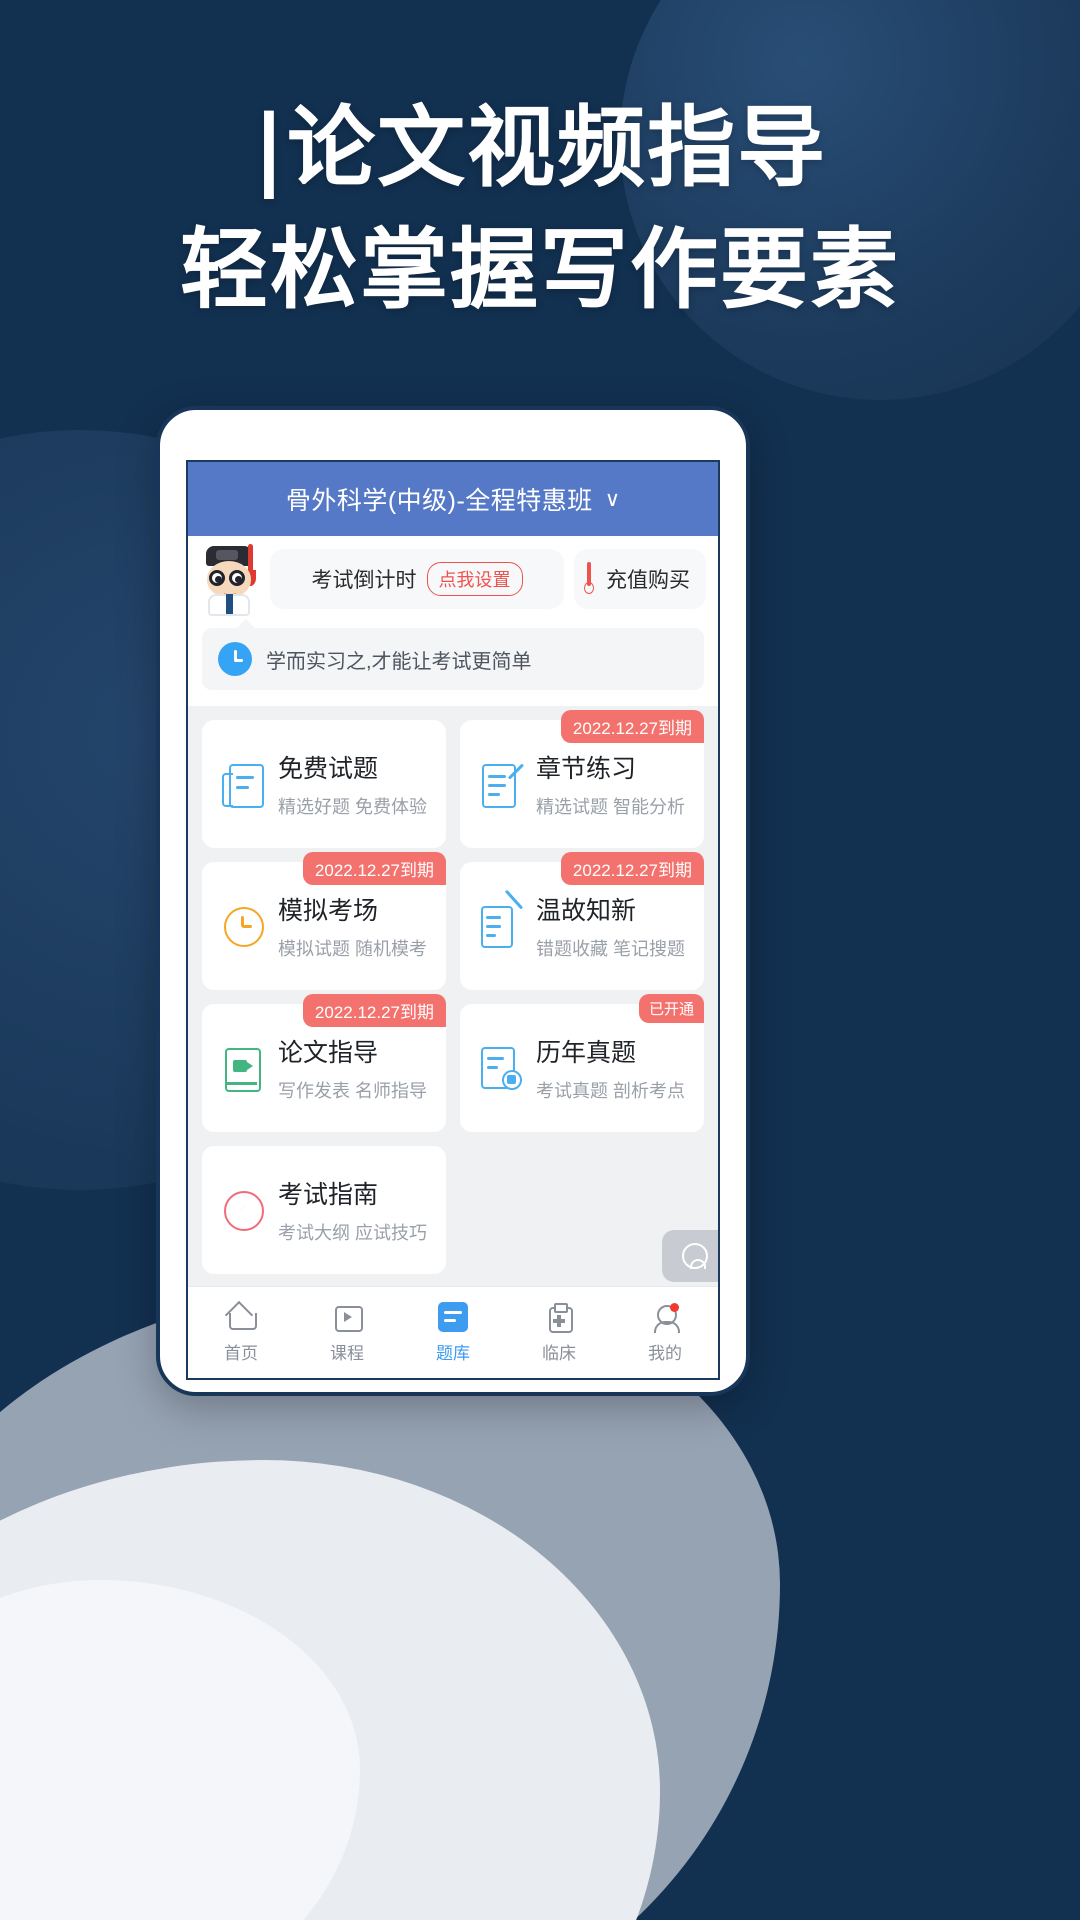 The height and width of the screenshot is (1920, 1080). Describe the element at coordinates (453, 1353) in the screenshot. I see `tab-label: 题库` at that location.